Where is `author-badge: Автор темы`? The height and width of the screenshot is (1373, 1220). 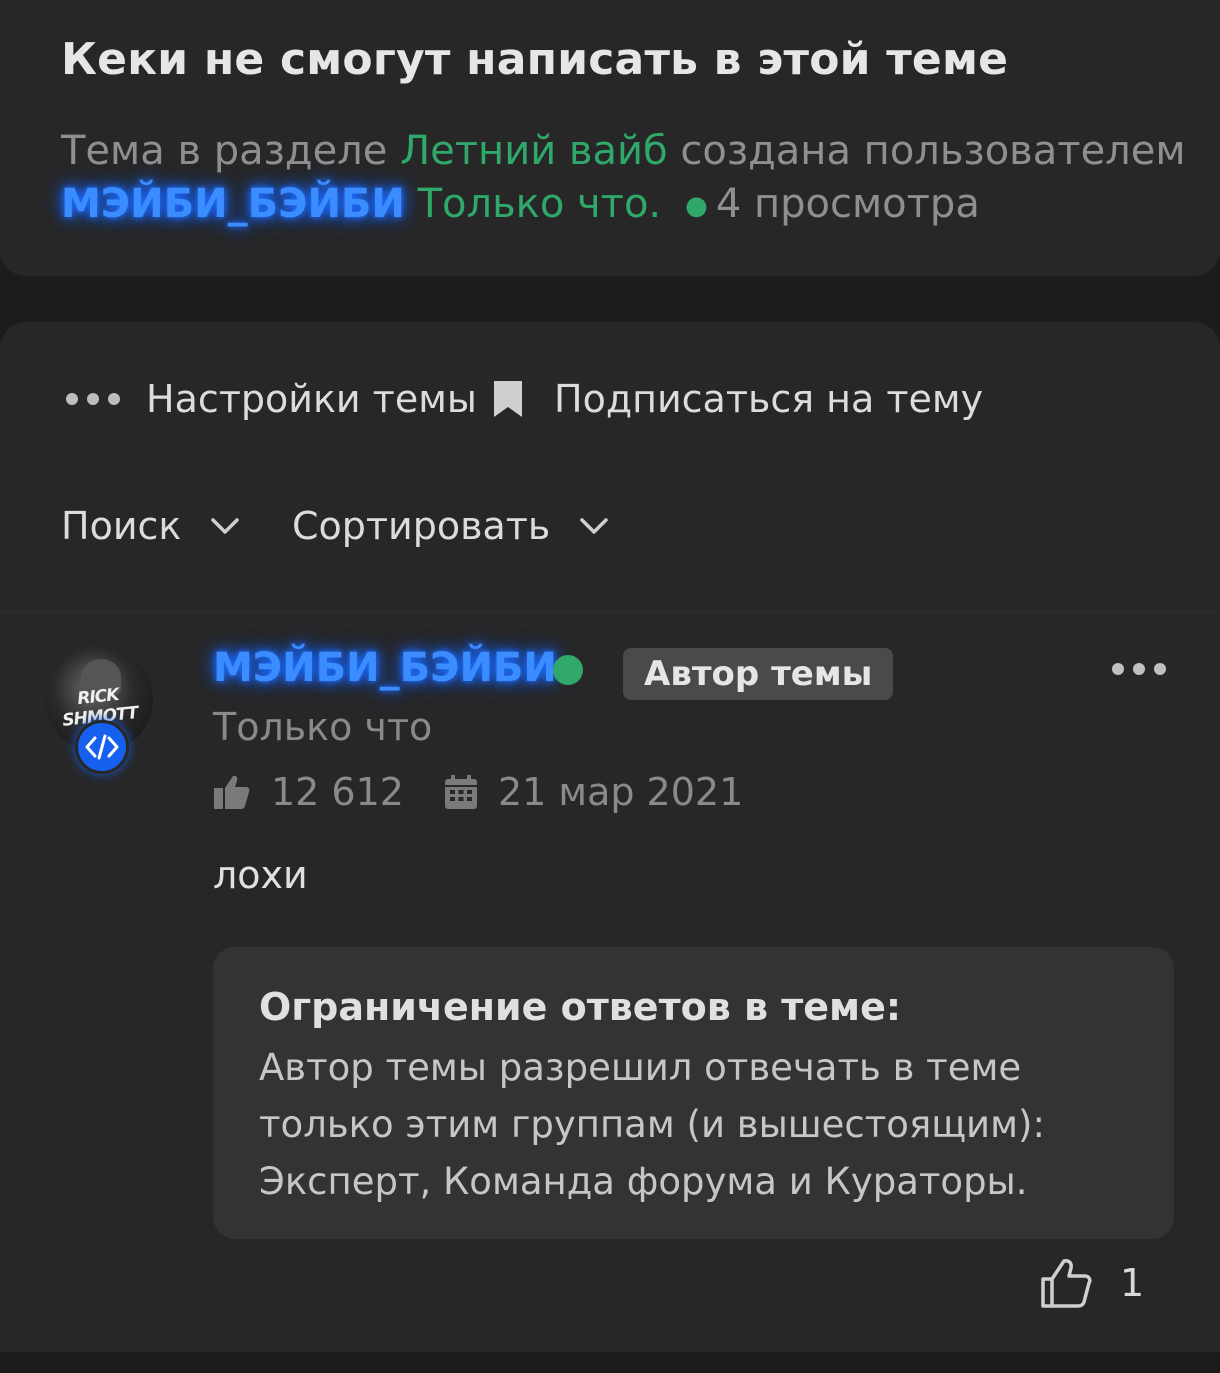 author-badge: Автор темы is located at coordinates (758, 674).